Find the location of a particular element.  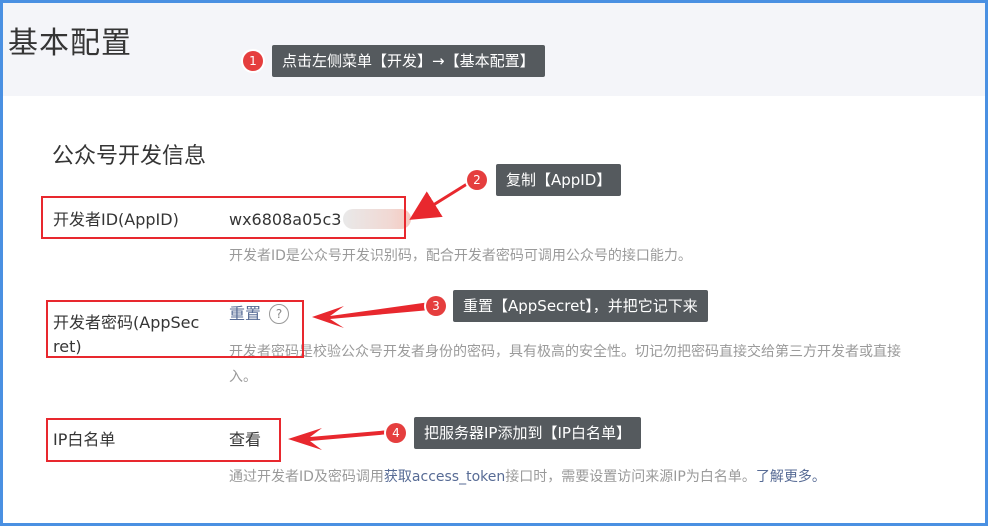

annotation-callout-4: 把服务器IP添加到【IP白名单】 is located at coordinates (527, 433).